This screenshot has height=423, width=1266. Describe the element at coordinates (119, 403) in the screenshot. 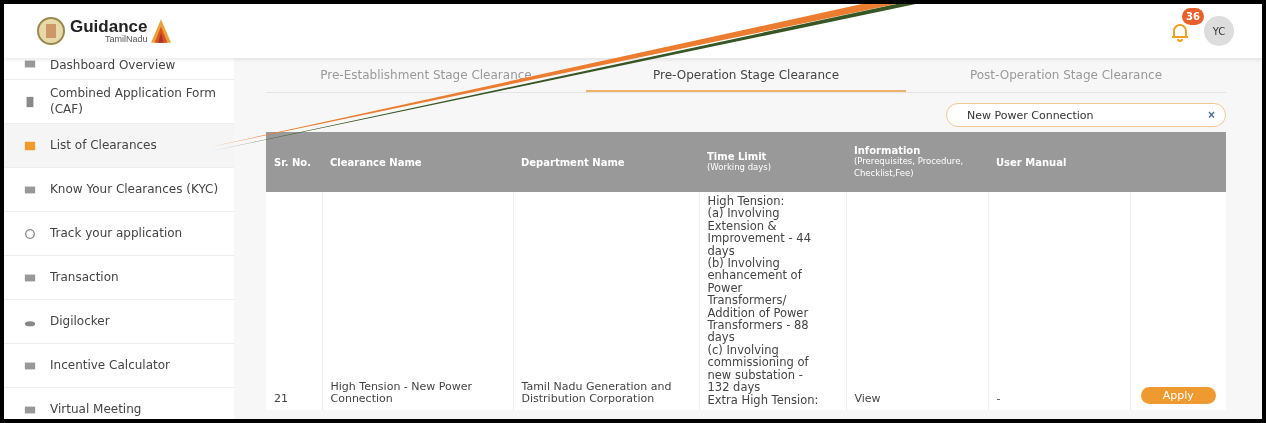

I see `sidebar-item: Virtual Meeting` at that location.